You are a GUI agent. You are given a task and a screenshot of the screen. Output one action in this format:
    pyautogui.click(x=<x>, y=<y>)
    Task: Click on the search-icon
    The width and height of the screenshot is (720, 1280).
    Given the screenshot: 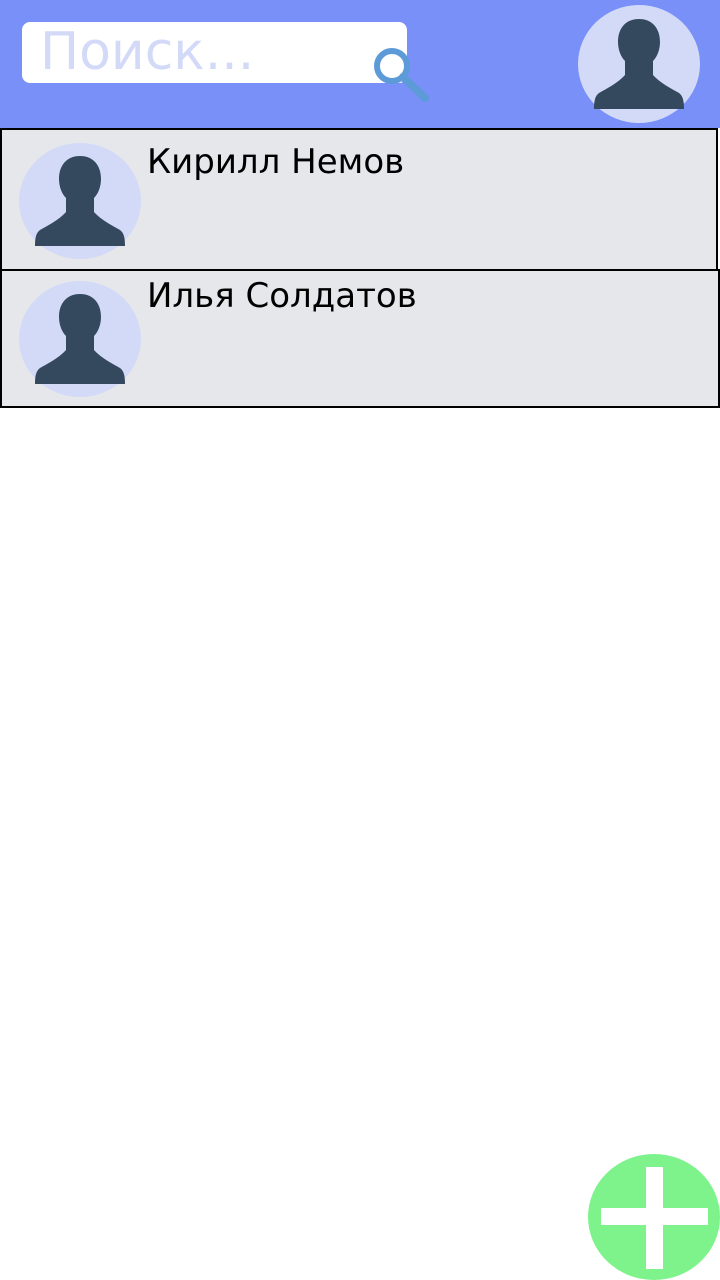 What is the action you would take?
    pyautogui.click(x=400, y=75)
    